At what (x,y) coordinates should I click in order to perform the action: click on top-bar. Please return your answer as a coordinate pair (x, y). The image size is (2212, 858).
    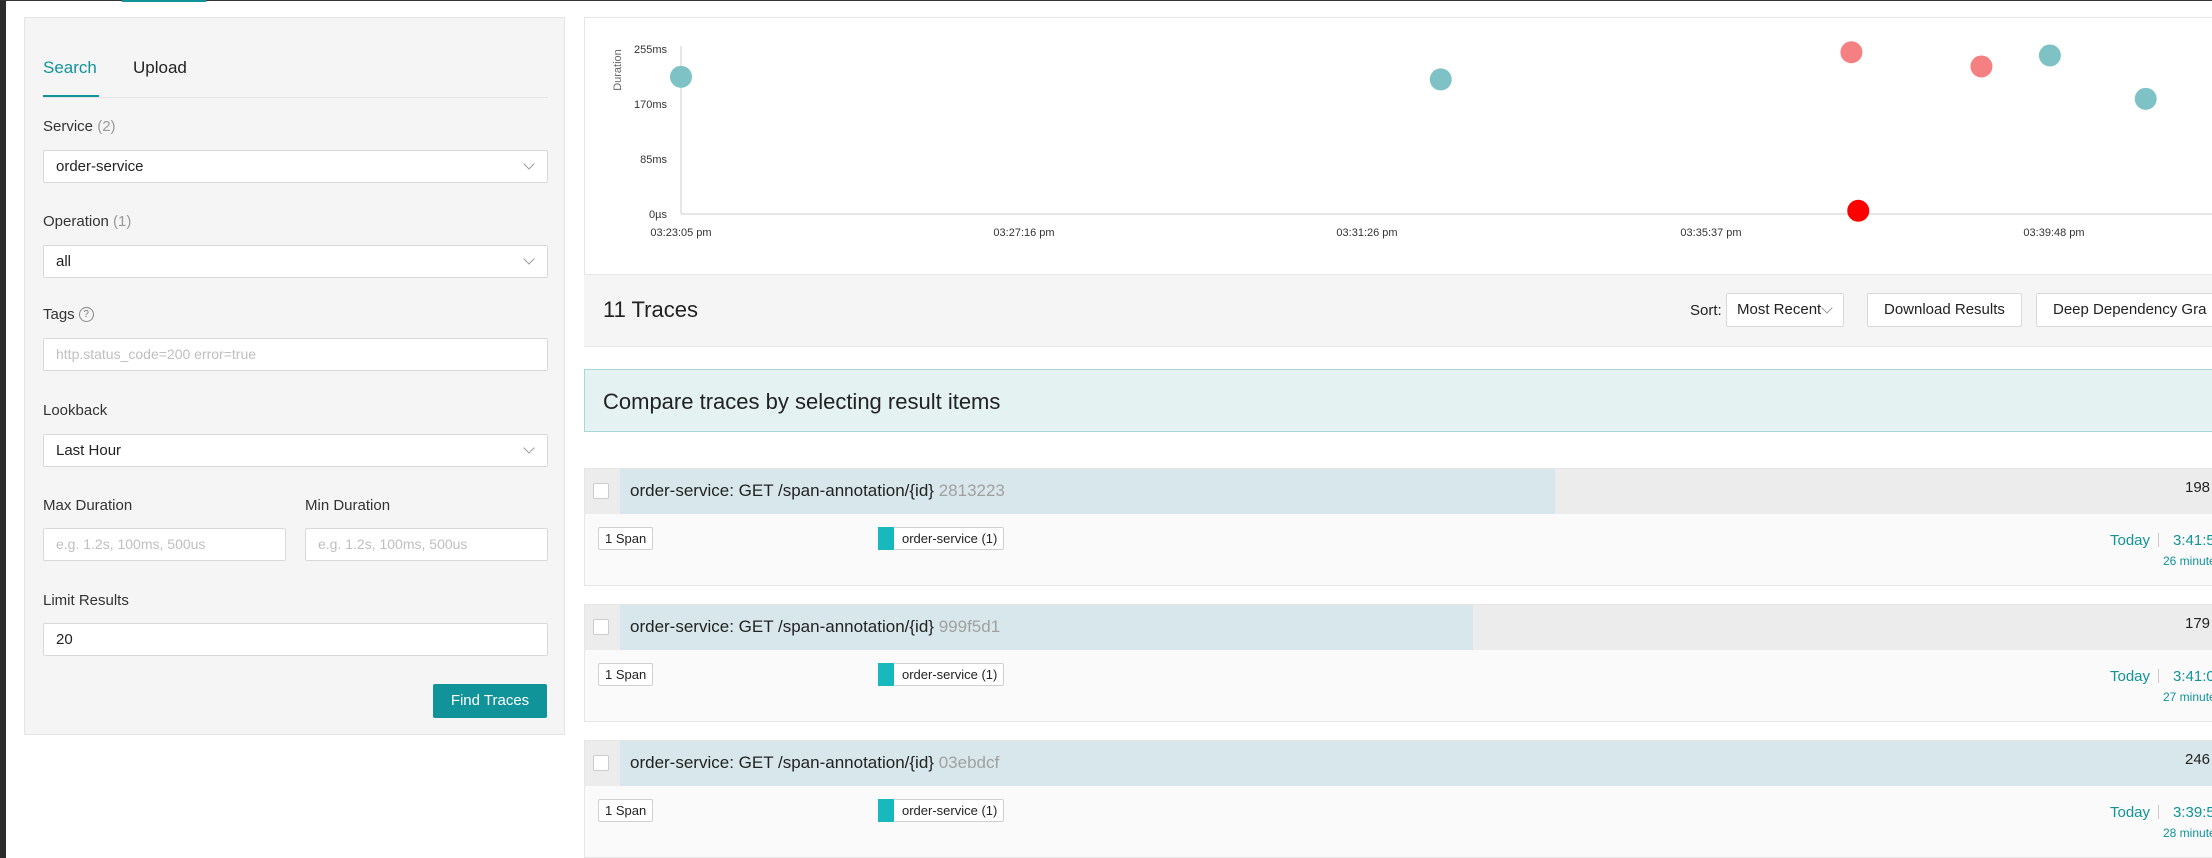
    Looking at the image, I should click on (1106, 0).